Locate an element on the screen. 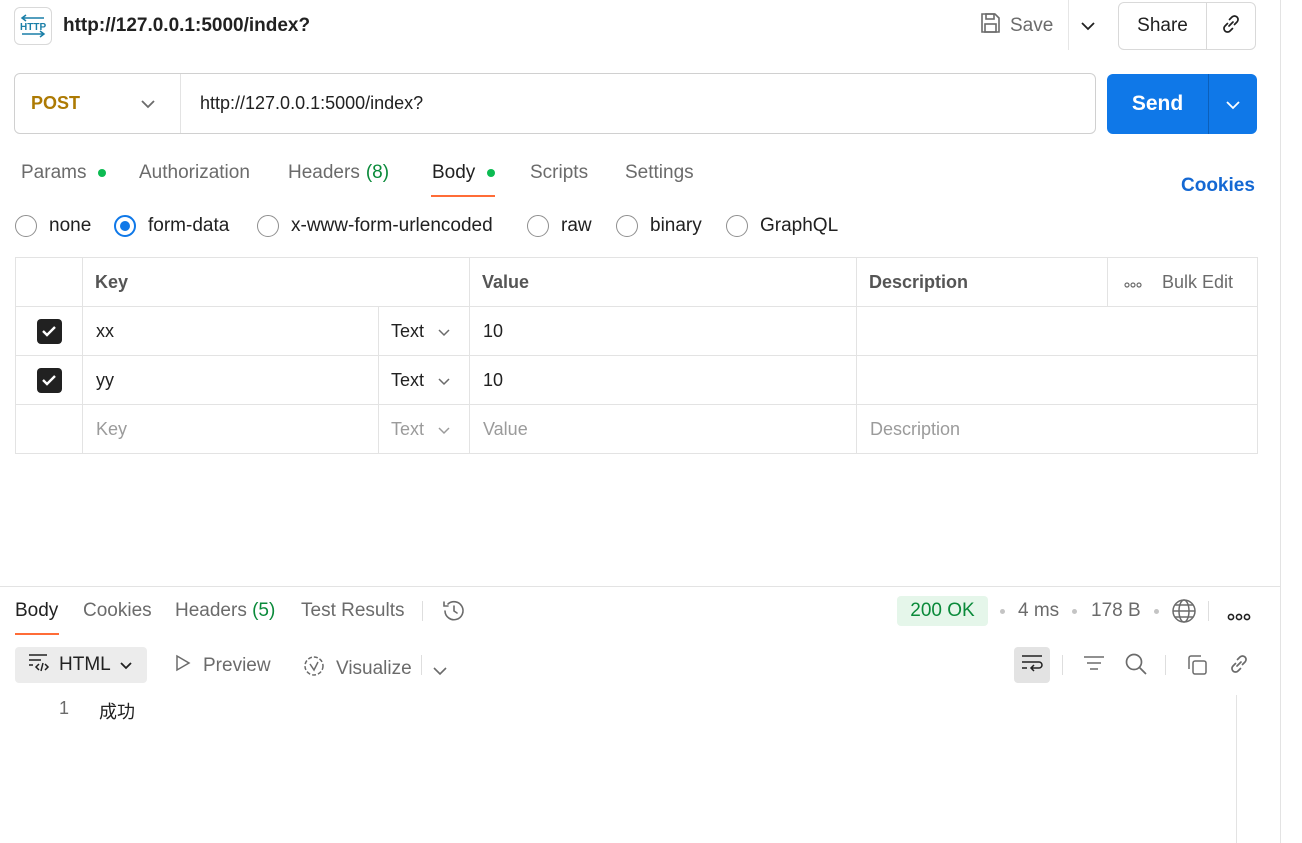 The height and width of the screenshot is (843, 1302). radio-graphql: GraphQL is located at coordinates (782, 226).